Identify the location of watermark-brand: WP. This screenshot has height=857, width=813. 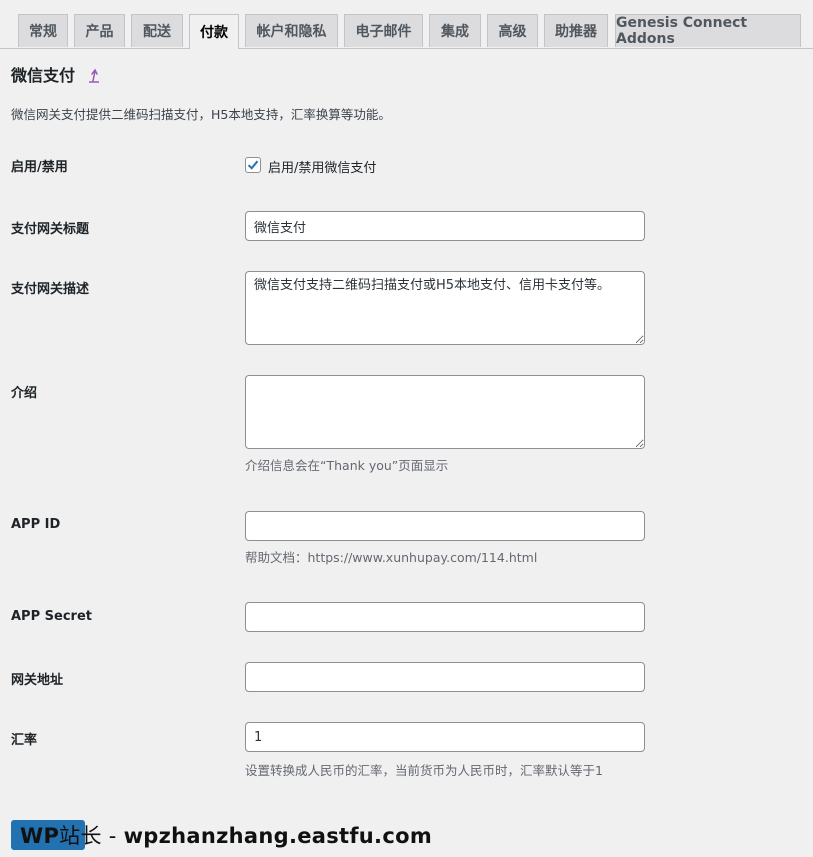
(40, 836).